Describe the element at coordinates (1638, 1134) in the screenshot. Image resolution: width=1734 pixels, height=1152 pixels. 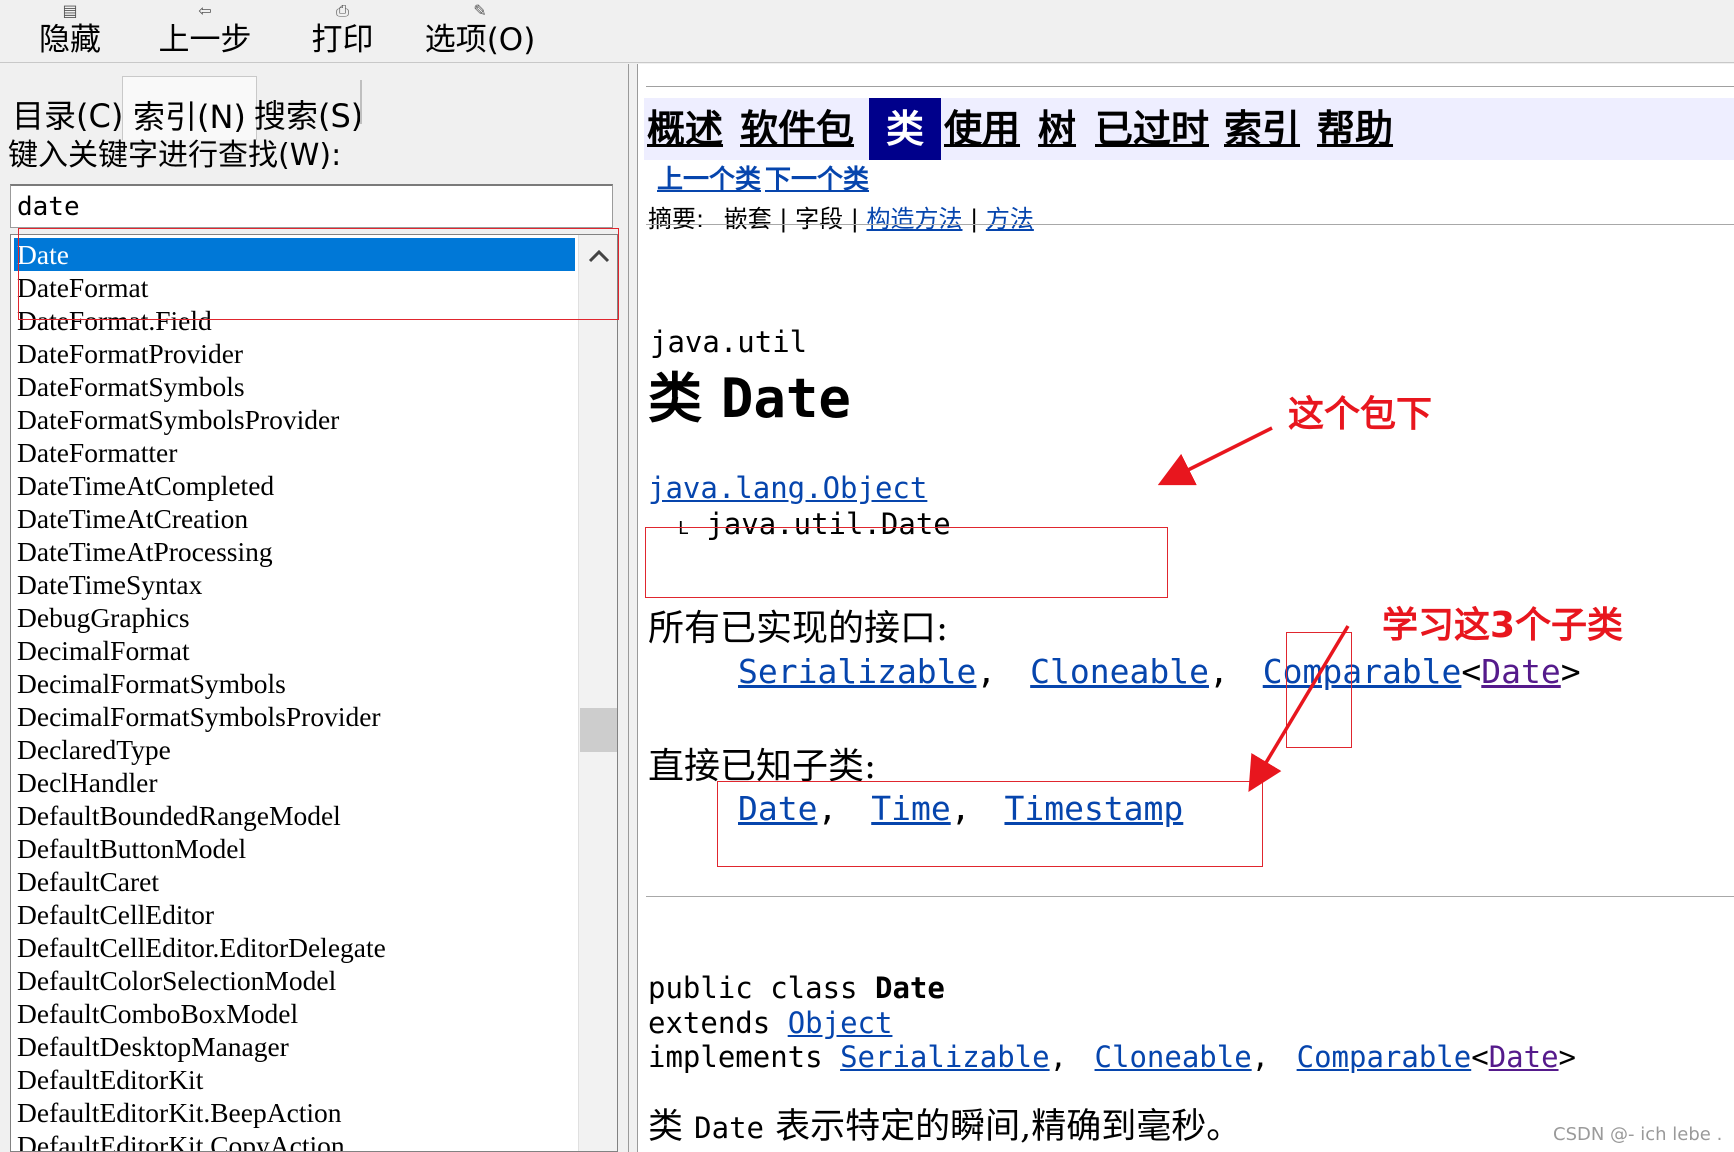
I see `watermark: CSDN @- ich lebe .` at that location.